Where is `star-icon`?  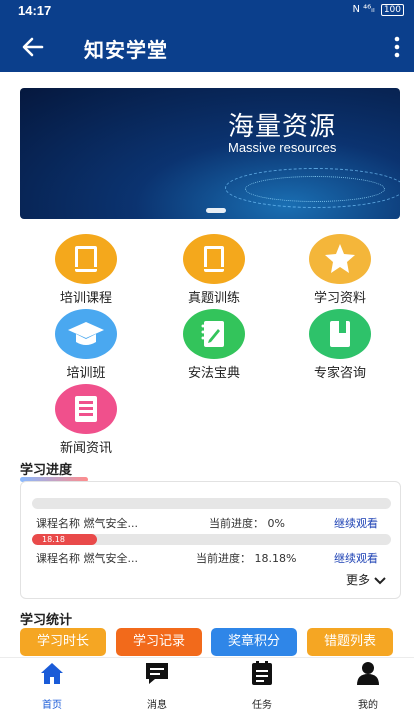
star-icon is located at coordinates (340, 259).